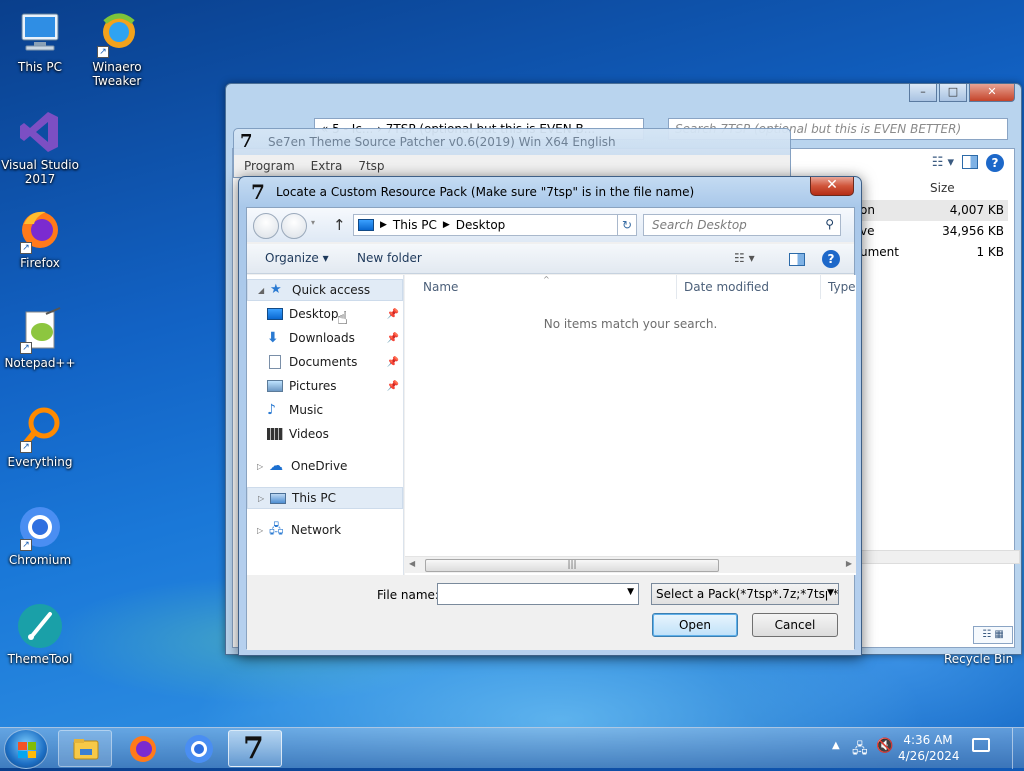 The height and width of the screenshot is (771, 1024). What do you see at coordinates (412, 563) in the screenshot?
I see `scroll-left-icon: ◀` at bounding box center [412, 563].